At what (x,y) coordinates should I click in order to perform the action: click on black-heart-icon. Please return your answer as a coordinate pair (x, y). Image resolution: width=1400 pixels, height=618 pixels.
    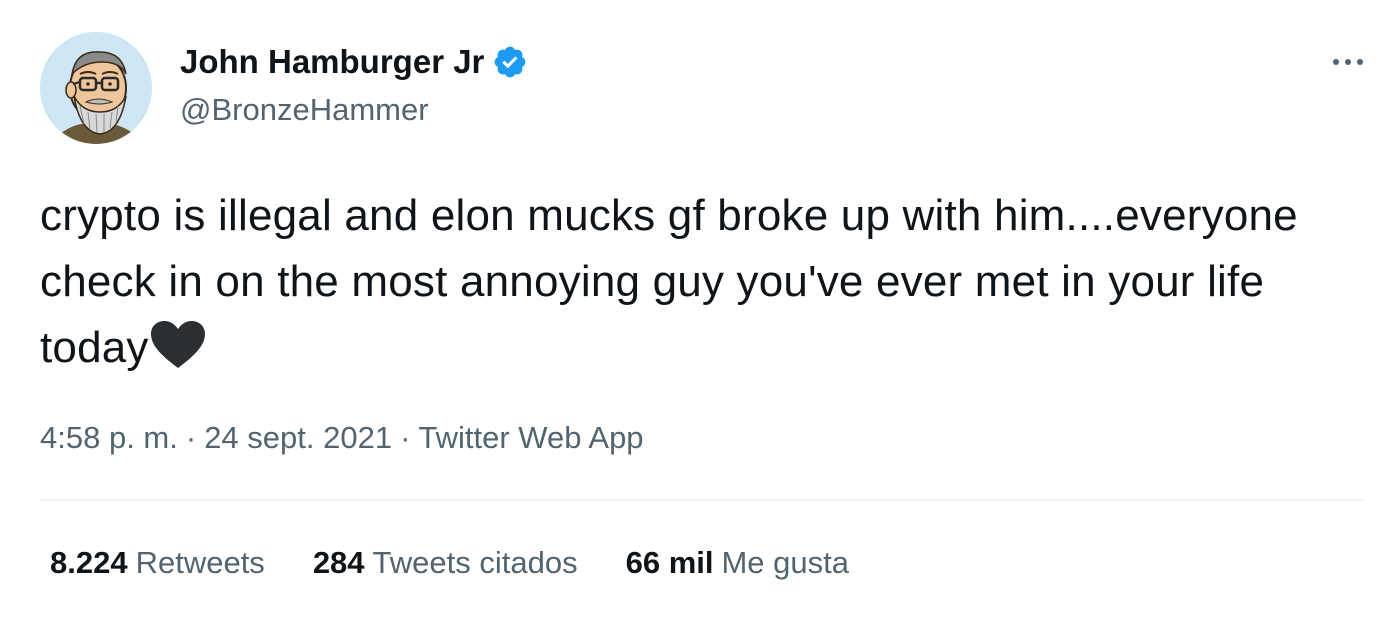
    Looking at the image, I should click on (178, 345).